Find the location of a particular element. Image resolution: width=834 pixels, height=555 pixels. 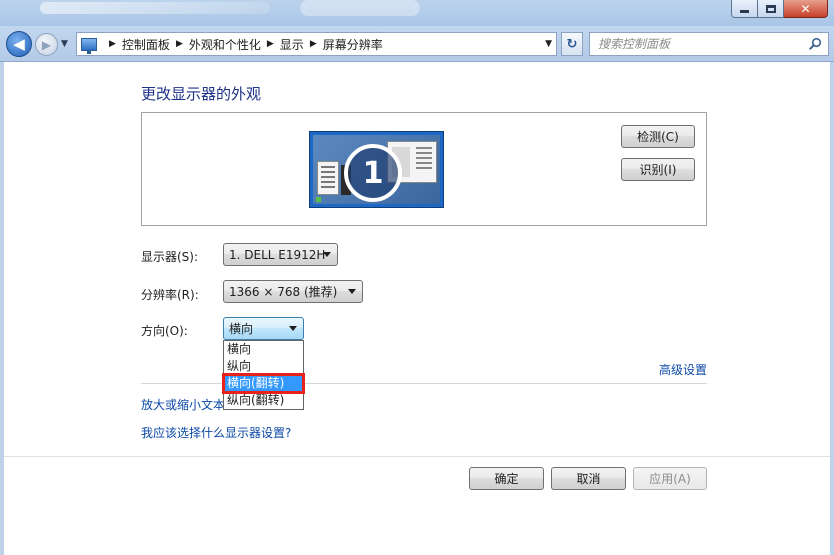

forward-button: ▶ is located at coordinates (46, 44).